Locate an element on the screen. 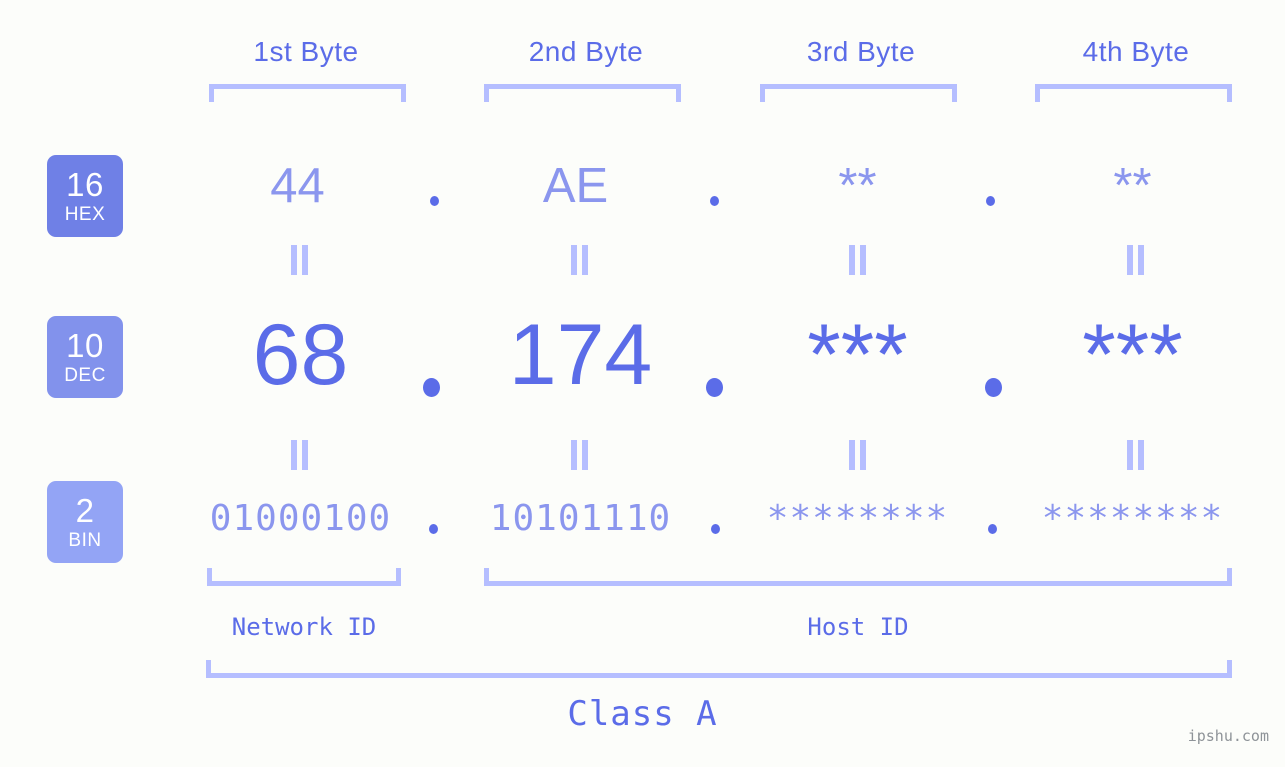  base-badge-dec: 10 DEC is located at coordinates (85, 357).